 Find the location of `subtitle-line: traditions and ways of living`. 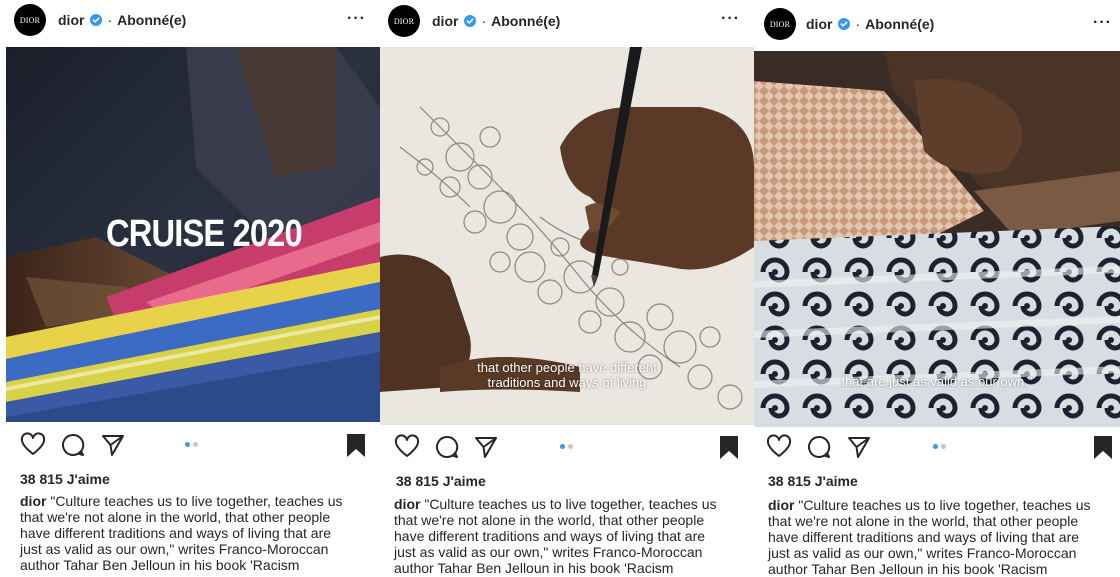

subtitle-line: traditions and ways of living is located at coordinates (567, 382).